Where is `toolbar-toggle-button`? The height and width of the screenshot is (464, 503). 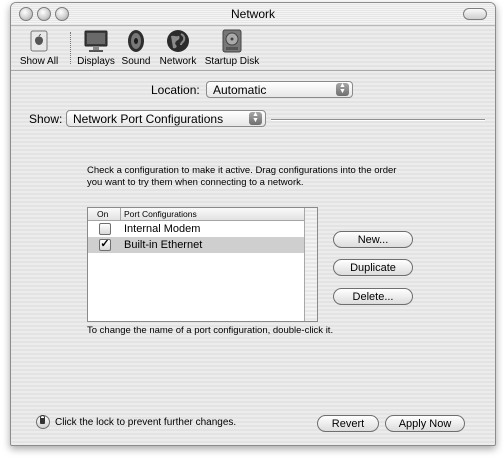
toolbar-toggle-button is located at coordinates (475, 14).